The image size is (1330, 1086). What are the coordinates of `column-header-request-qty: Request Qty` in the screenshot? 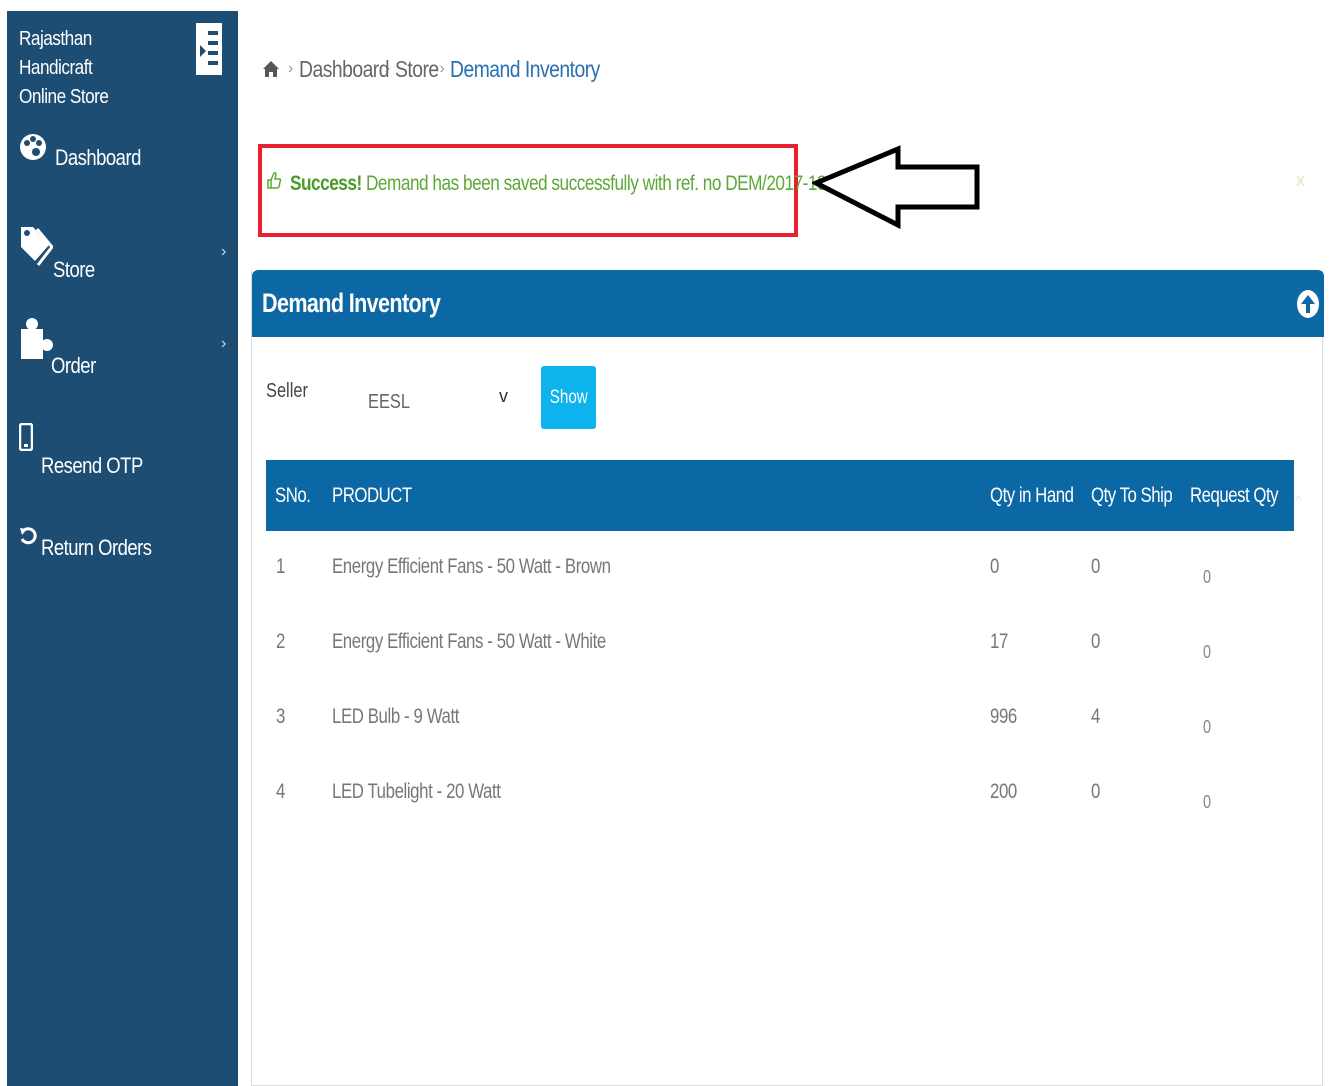 It's located at (1234, 496).